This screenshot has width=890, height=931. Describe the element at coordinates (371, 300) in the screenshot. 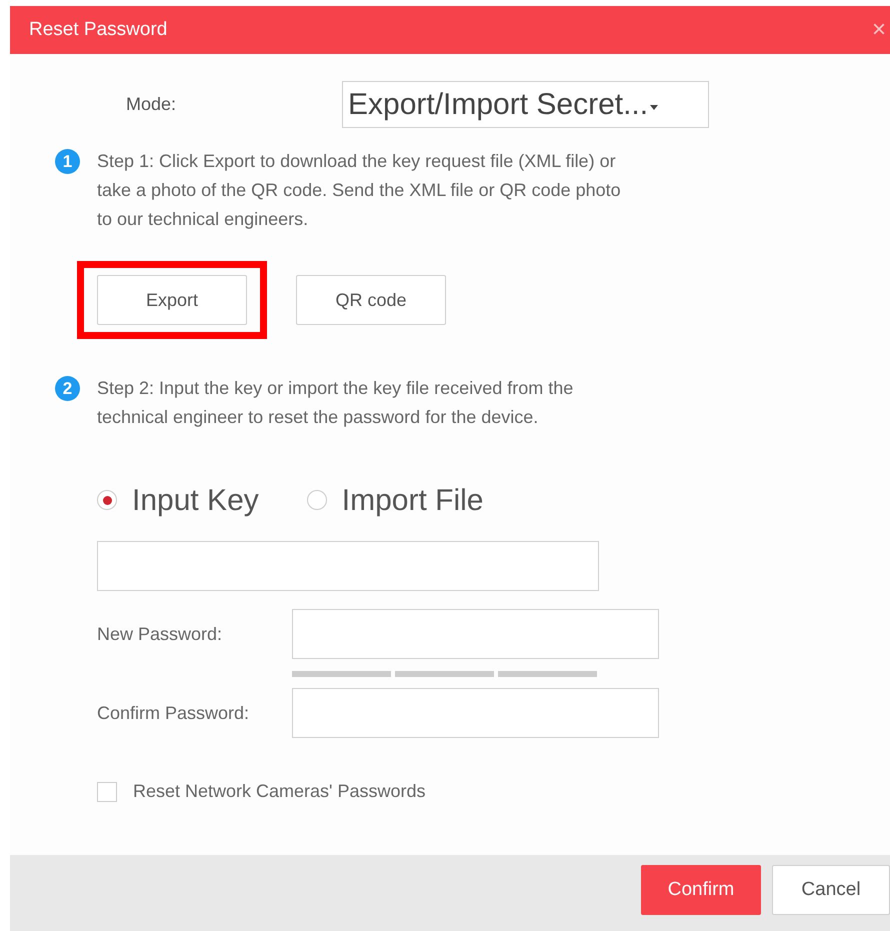

I see `qr-code-button: QR code` at that location.